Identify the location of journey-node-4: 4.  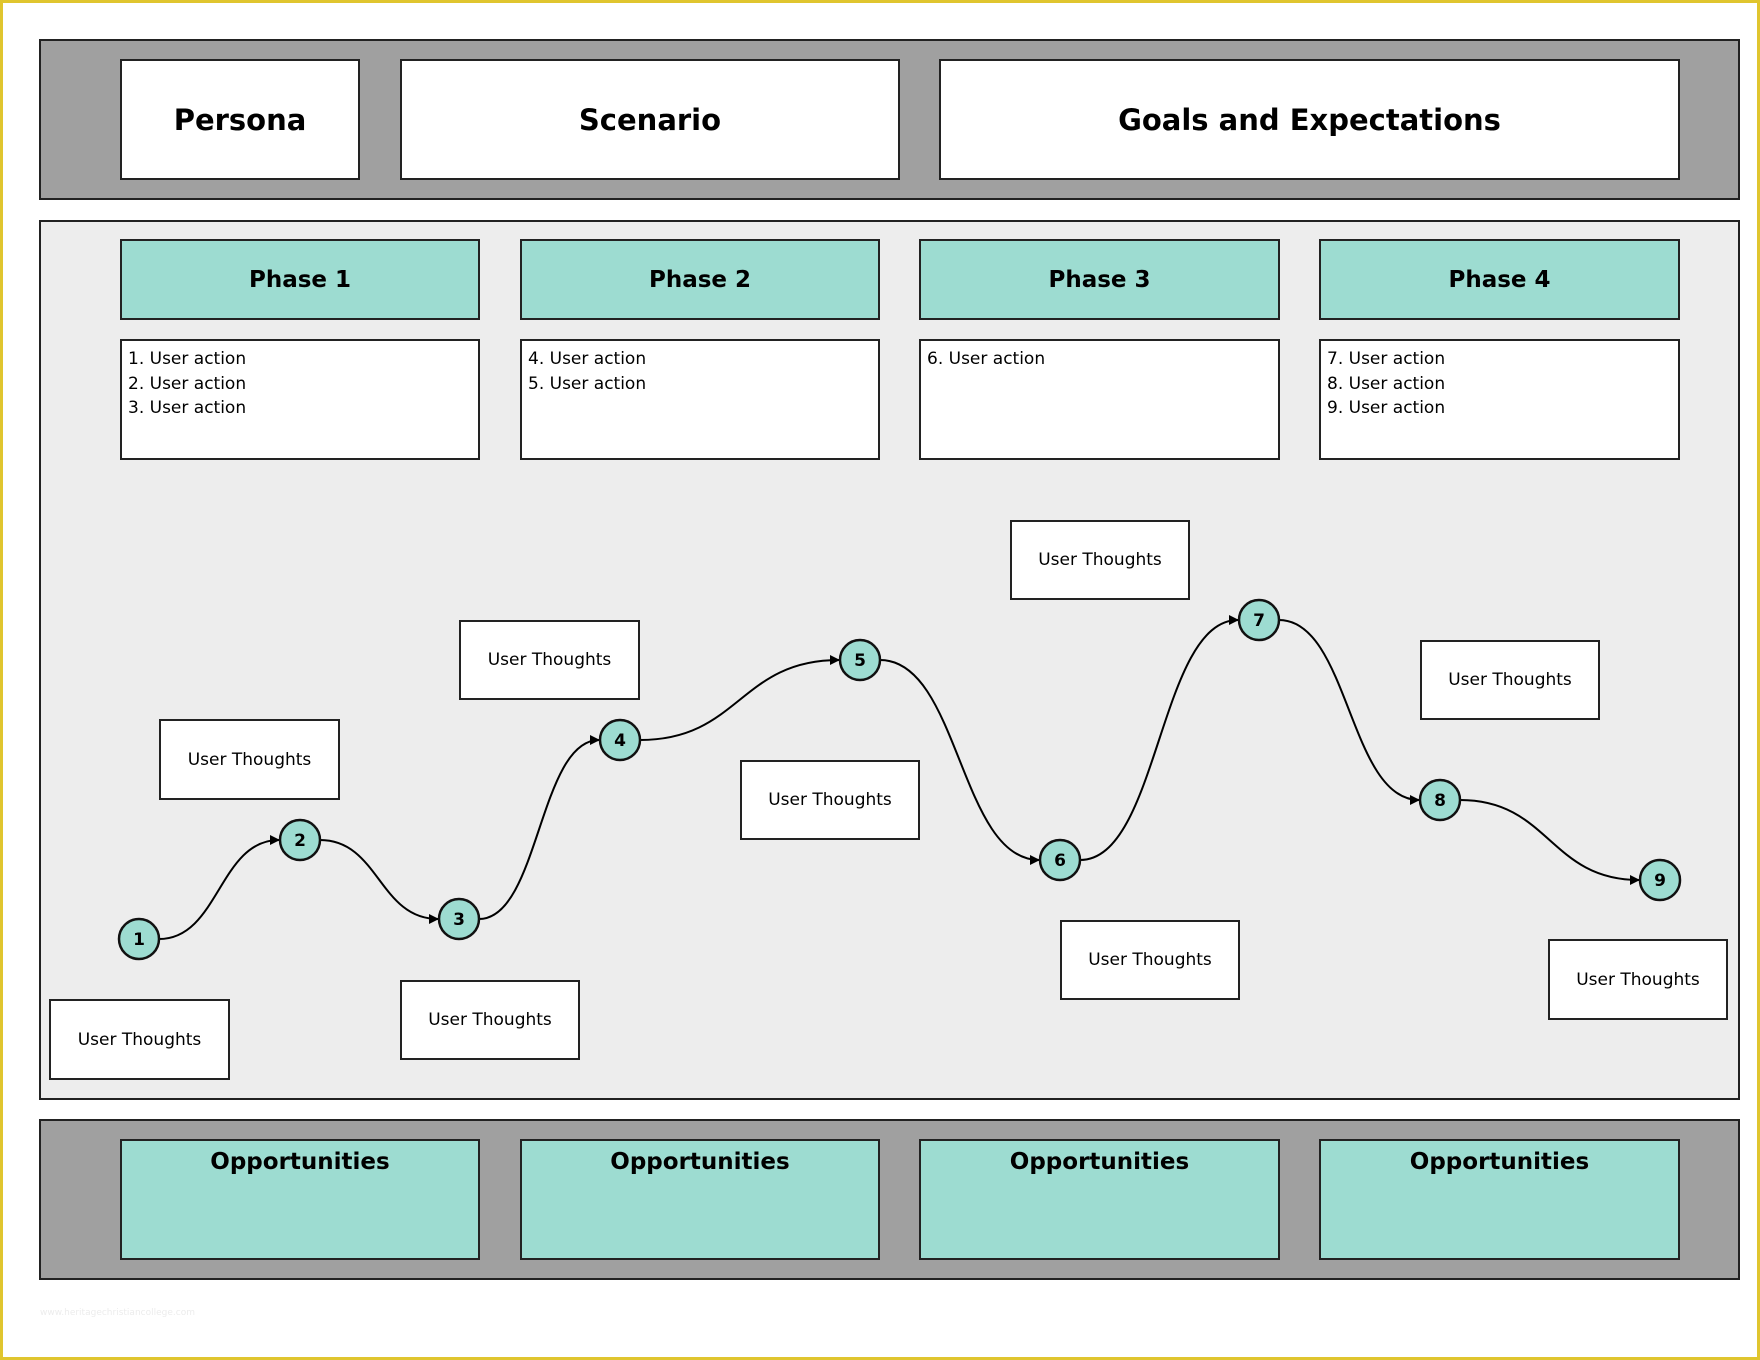
(620, 740).